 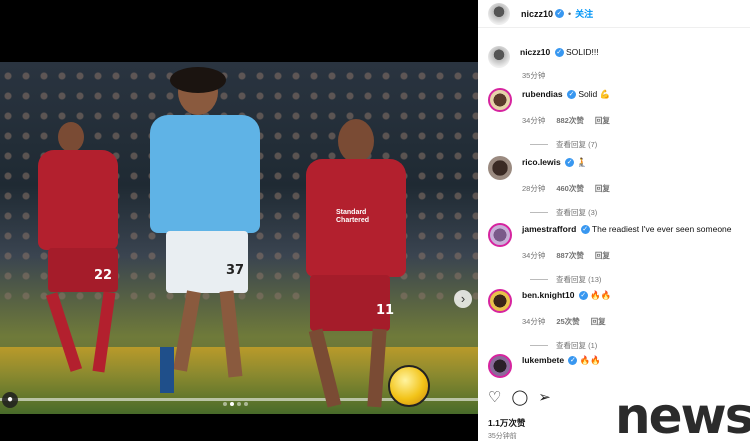 What do you see at coordinates (576, 345) in the screenshot?
I see `view-replies-label: 查看回复 (1)` at bounding box center [576, 345].